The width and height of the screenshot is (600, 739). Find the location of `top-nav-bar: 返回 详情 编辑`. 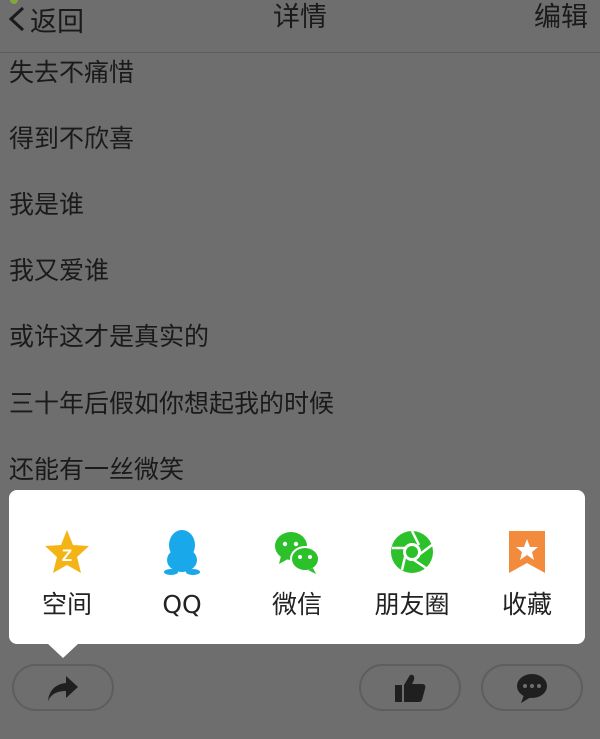

top-nav-bar: 返回 详情 编辑 is located at coordinates (300, 26).